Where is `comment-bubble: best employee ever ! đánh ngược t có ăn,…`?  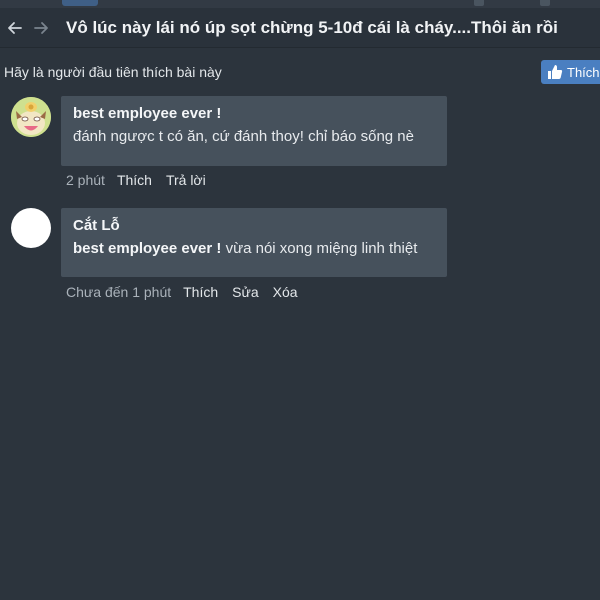 comment-bubble: best employee ever ! đánh ngược t có ăn,… is located at coordinates (254, 131).